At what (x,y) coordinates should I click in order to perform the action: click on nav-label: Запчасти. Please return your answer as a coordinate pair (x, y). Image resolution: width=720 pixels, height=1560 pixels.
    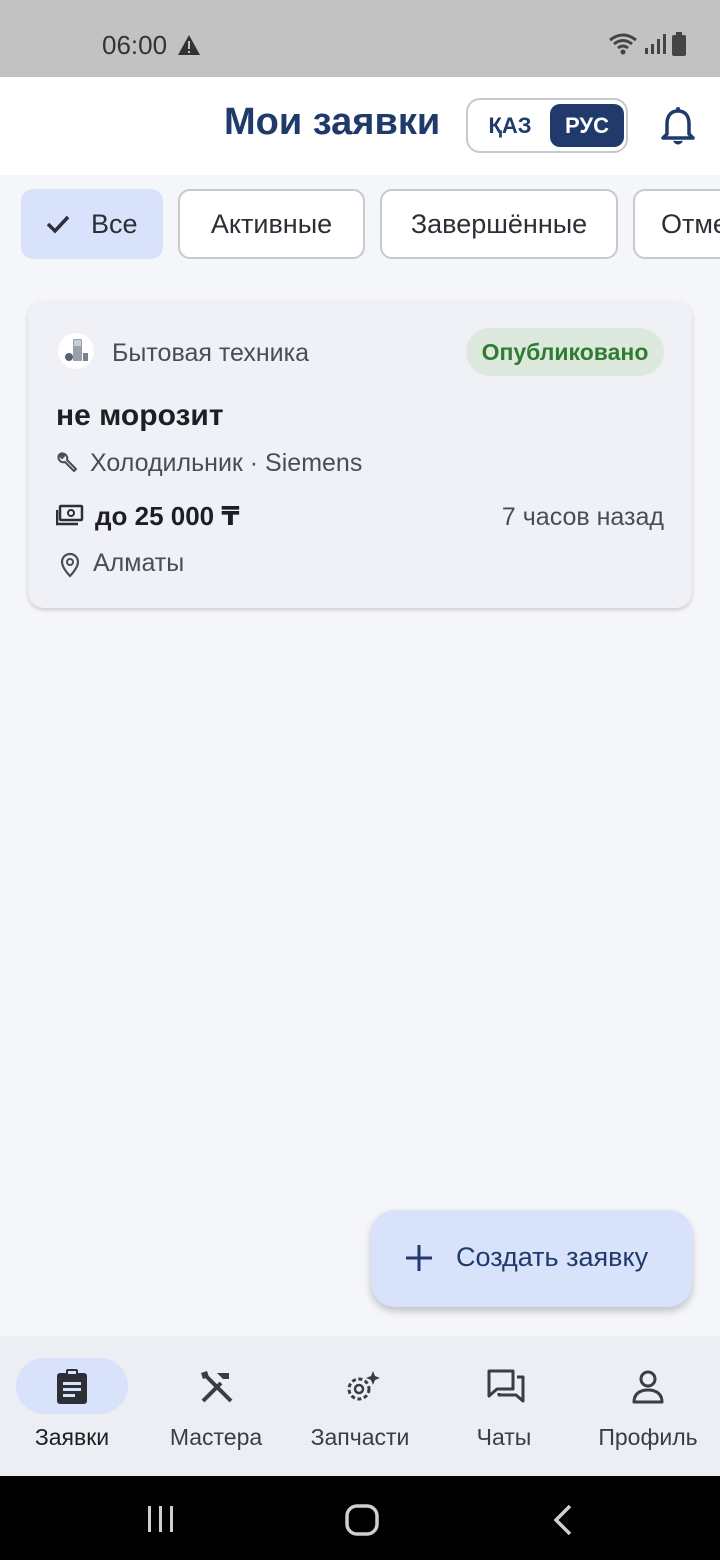
    Looking at the image, I should click on (360, 1437).